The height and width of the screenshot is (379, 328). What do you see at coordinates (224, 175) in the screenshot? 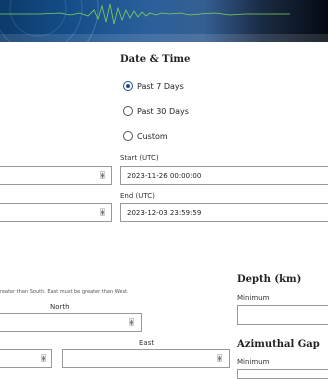
I see `start-datetime-input: 2023-11-26 00:00:00` at bounding box center [224, 175].